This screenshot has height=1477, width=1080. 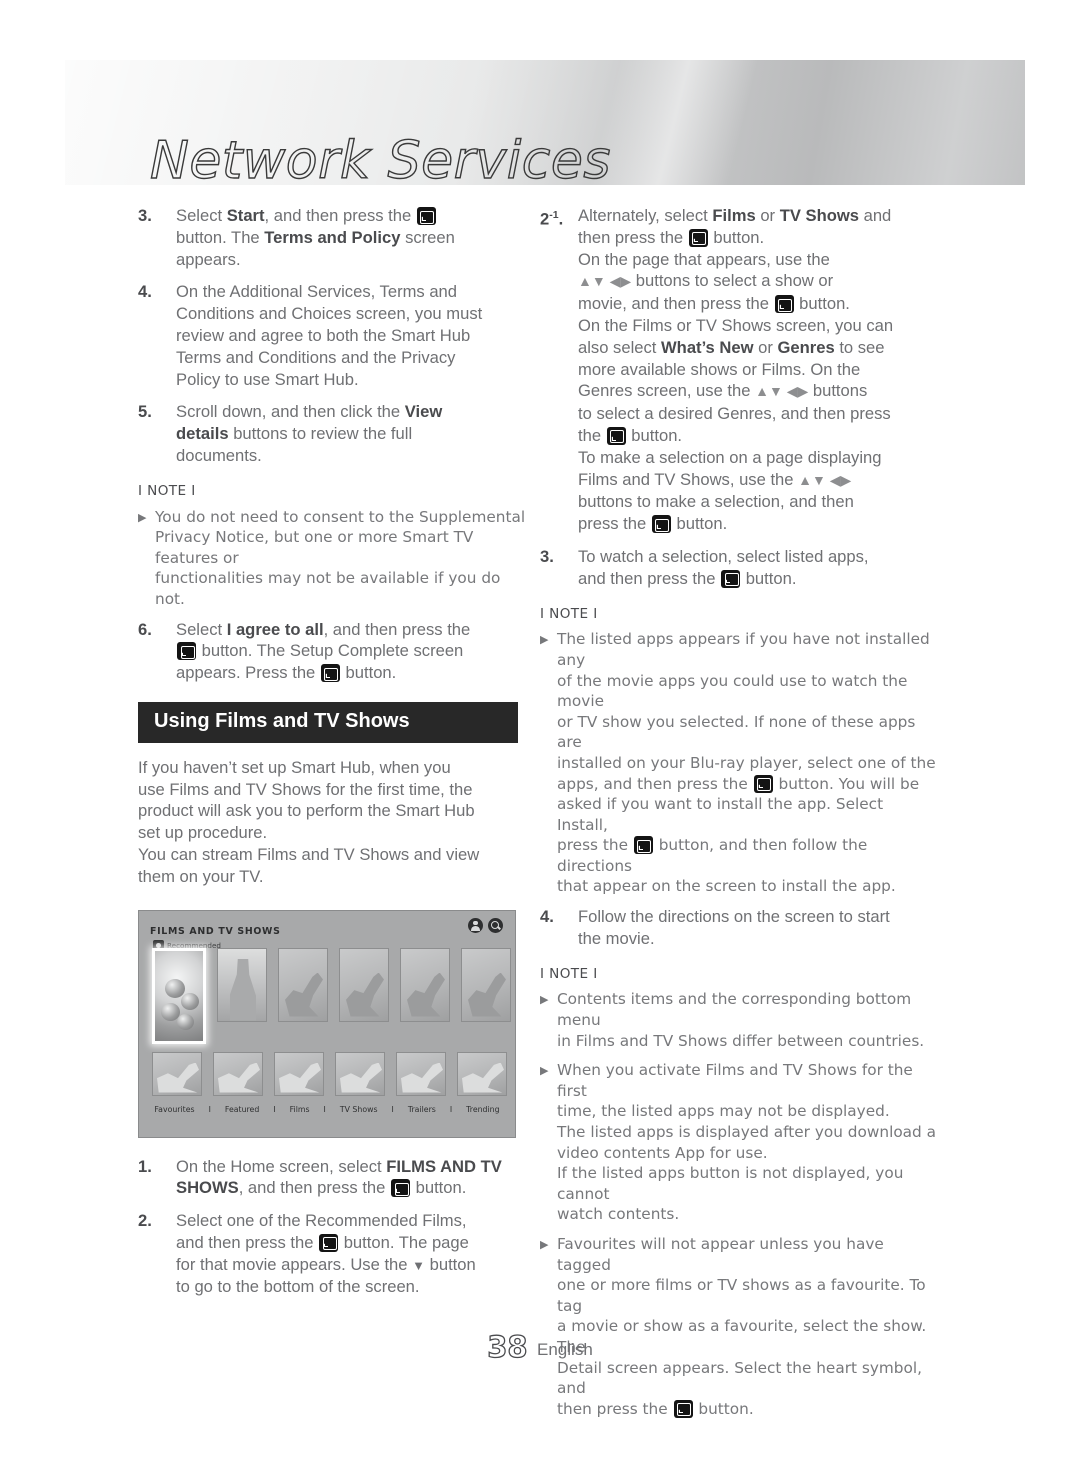 What do you see at coordinates (565, 1349) in the screenshot?
I see `page-language: English` at bounding box center [565, 1349].